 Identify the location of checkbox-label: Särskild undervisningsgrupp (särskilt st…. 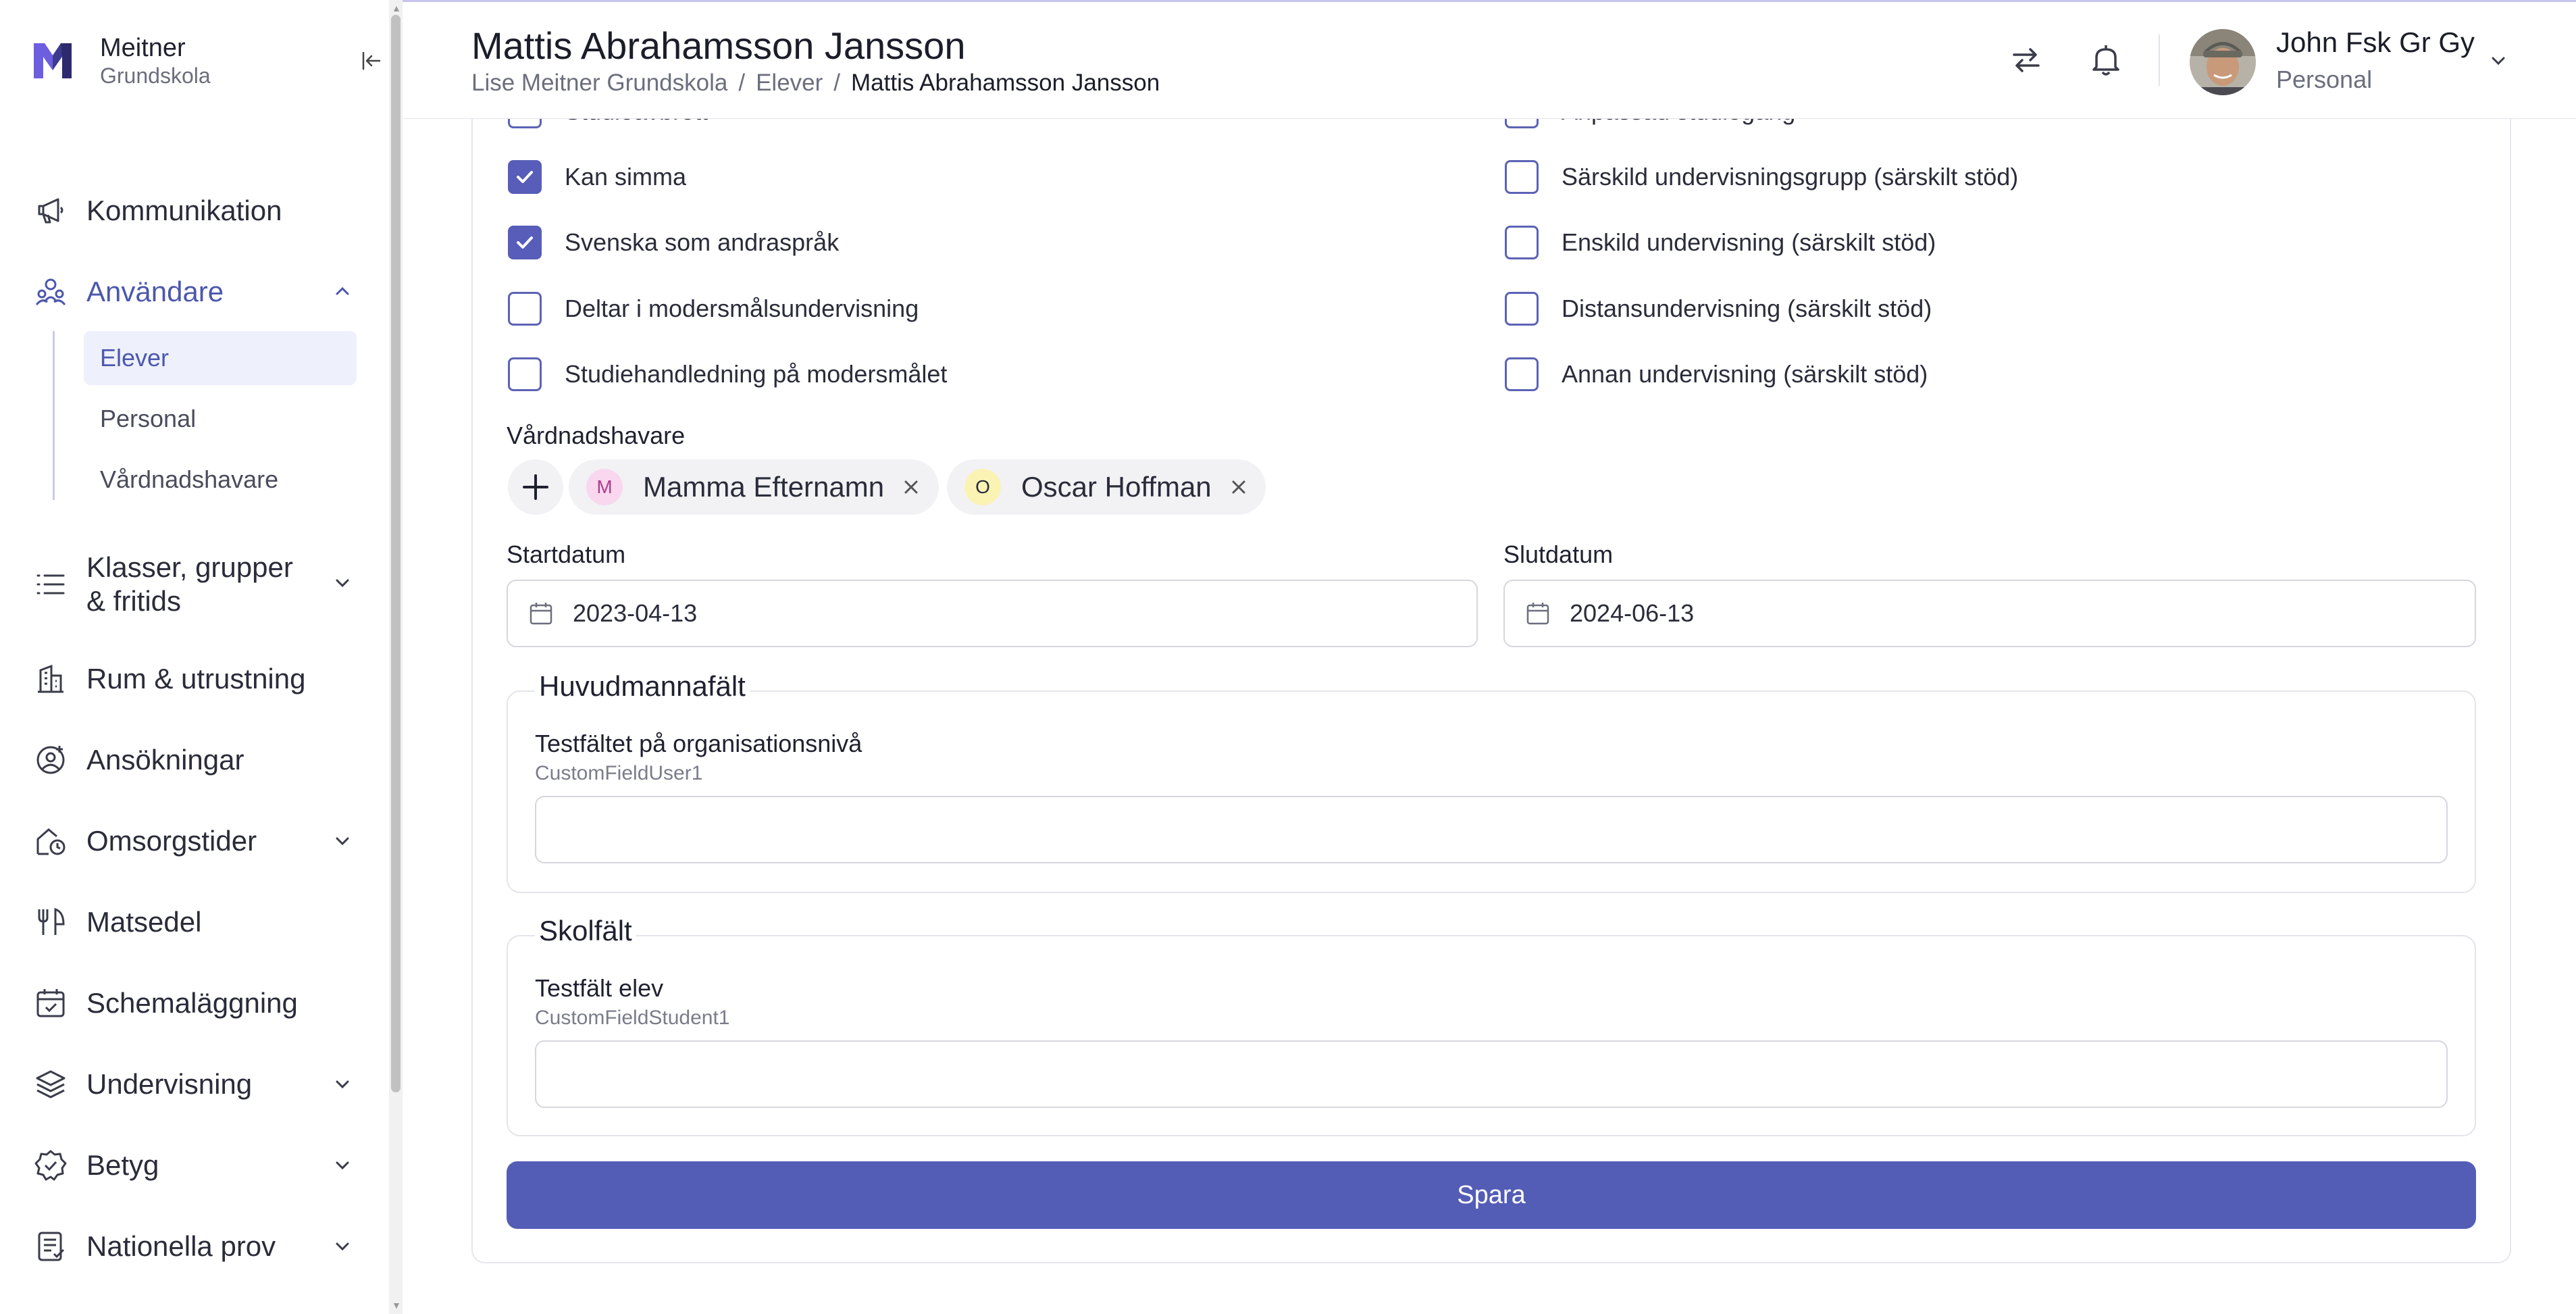
(1790, 177).